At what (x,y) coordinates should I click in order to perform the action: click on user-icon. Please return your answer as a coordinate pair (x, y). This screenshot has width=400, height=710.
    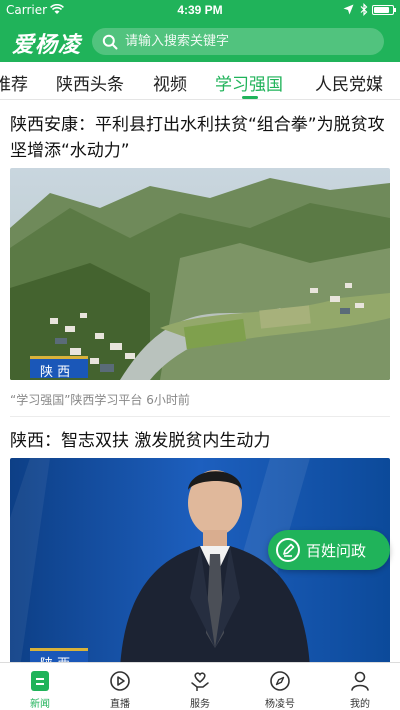
    Looking at the image, I should click on (360, 681).